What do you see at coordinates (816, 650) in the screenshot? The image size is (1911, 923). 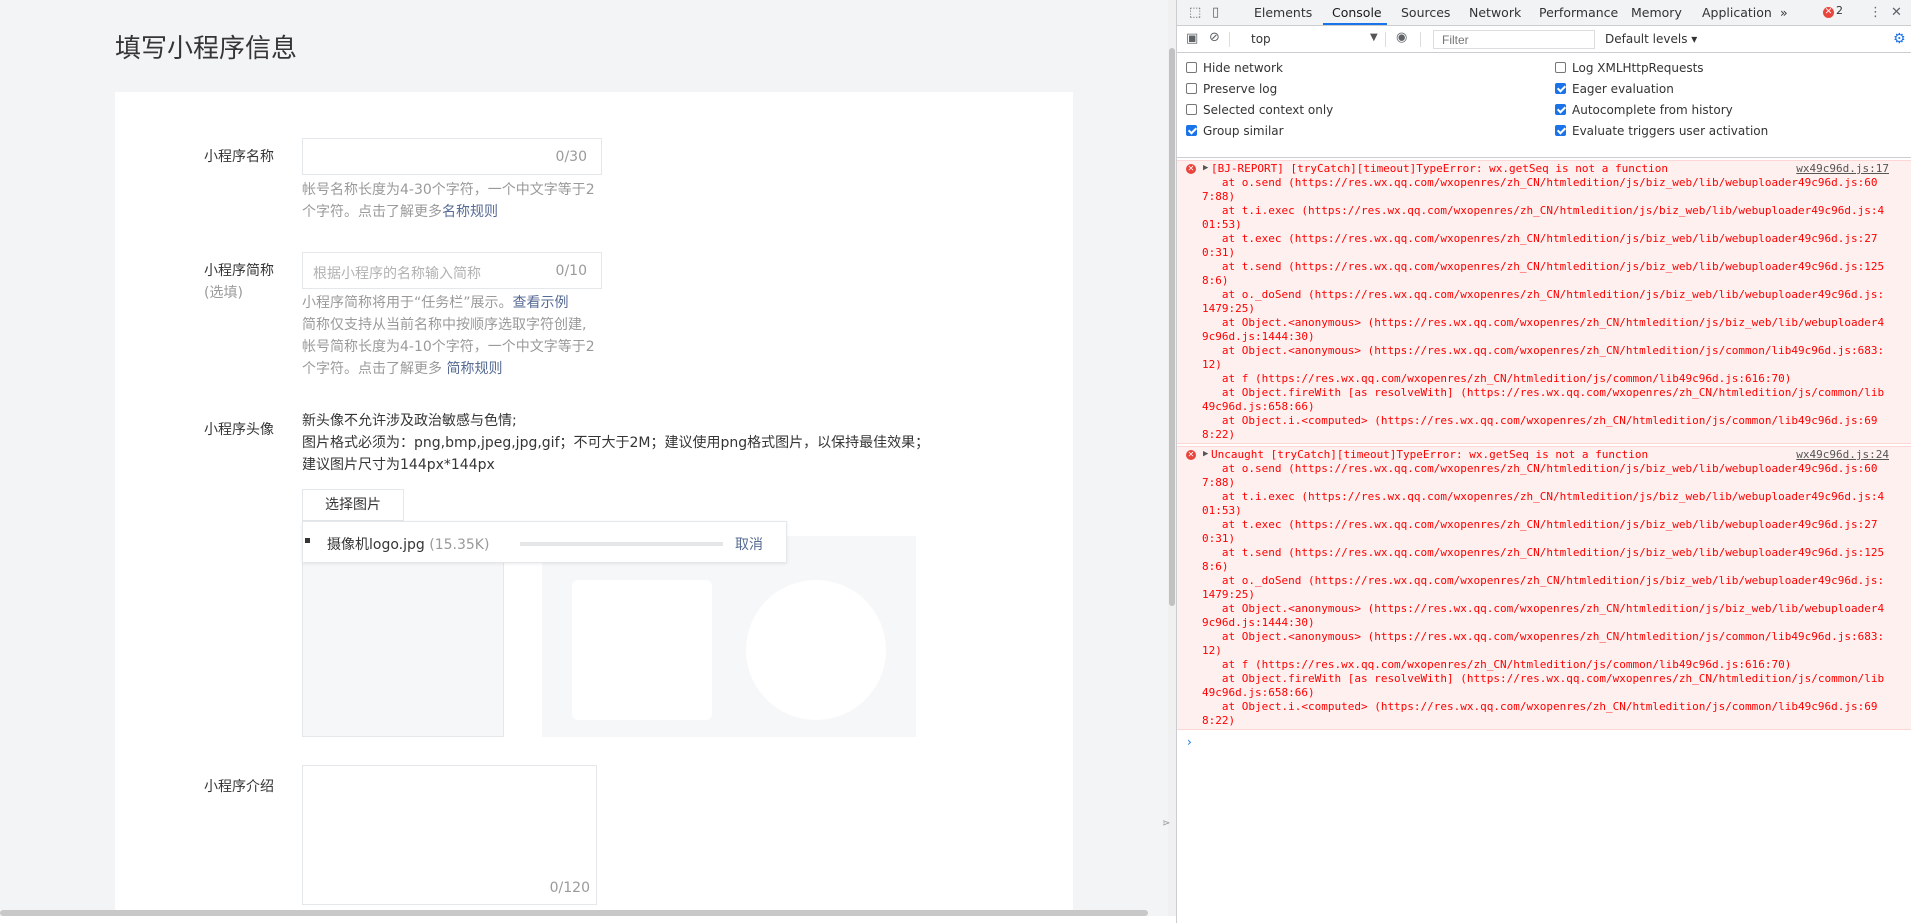 I see `preview-circle` at bounding box center [816, 650].